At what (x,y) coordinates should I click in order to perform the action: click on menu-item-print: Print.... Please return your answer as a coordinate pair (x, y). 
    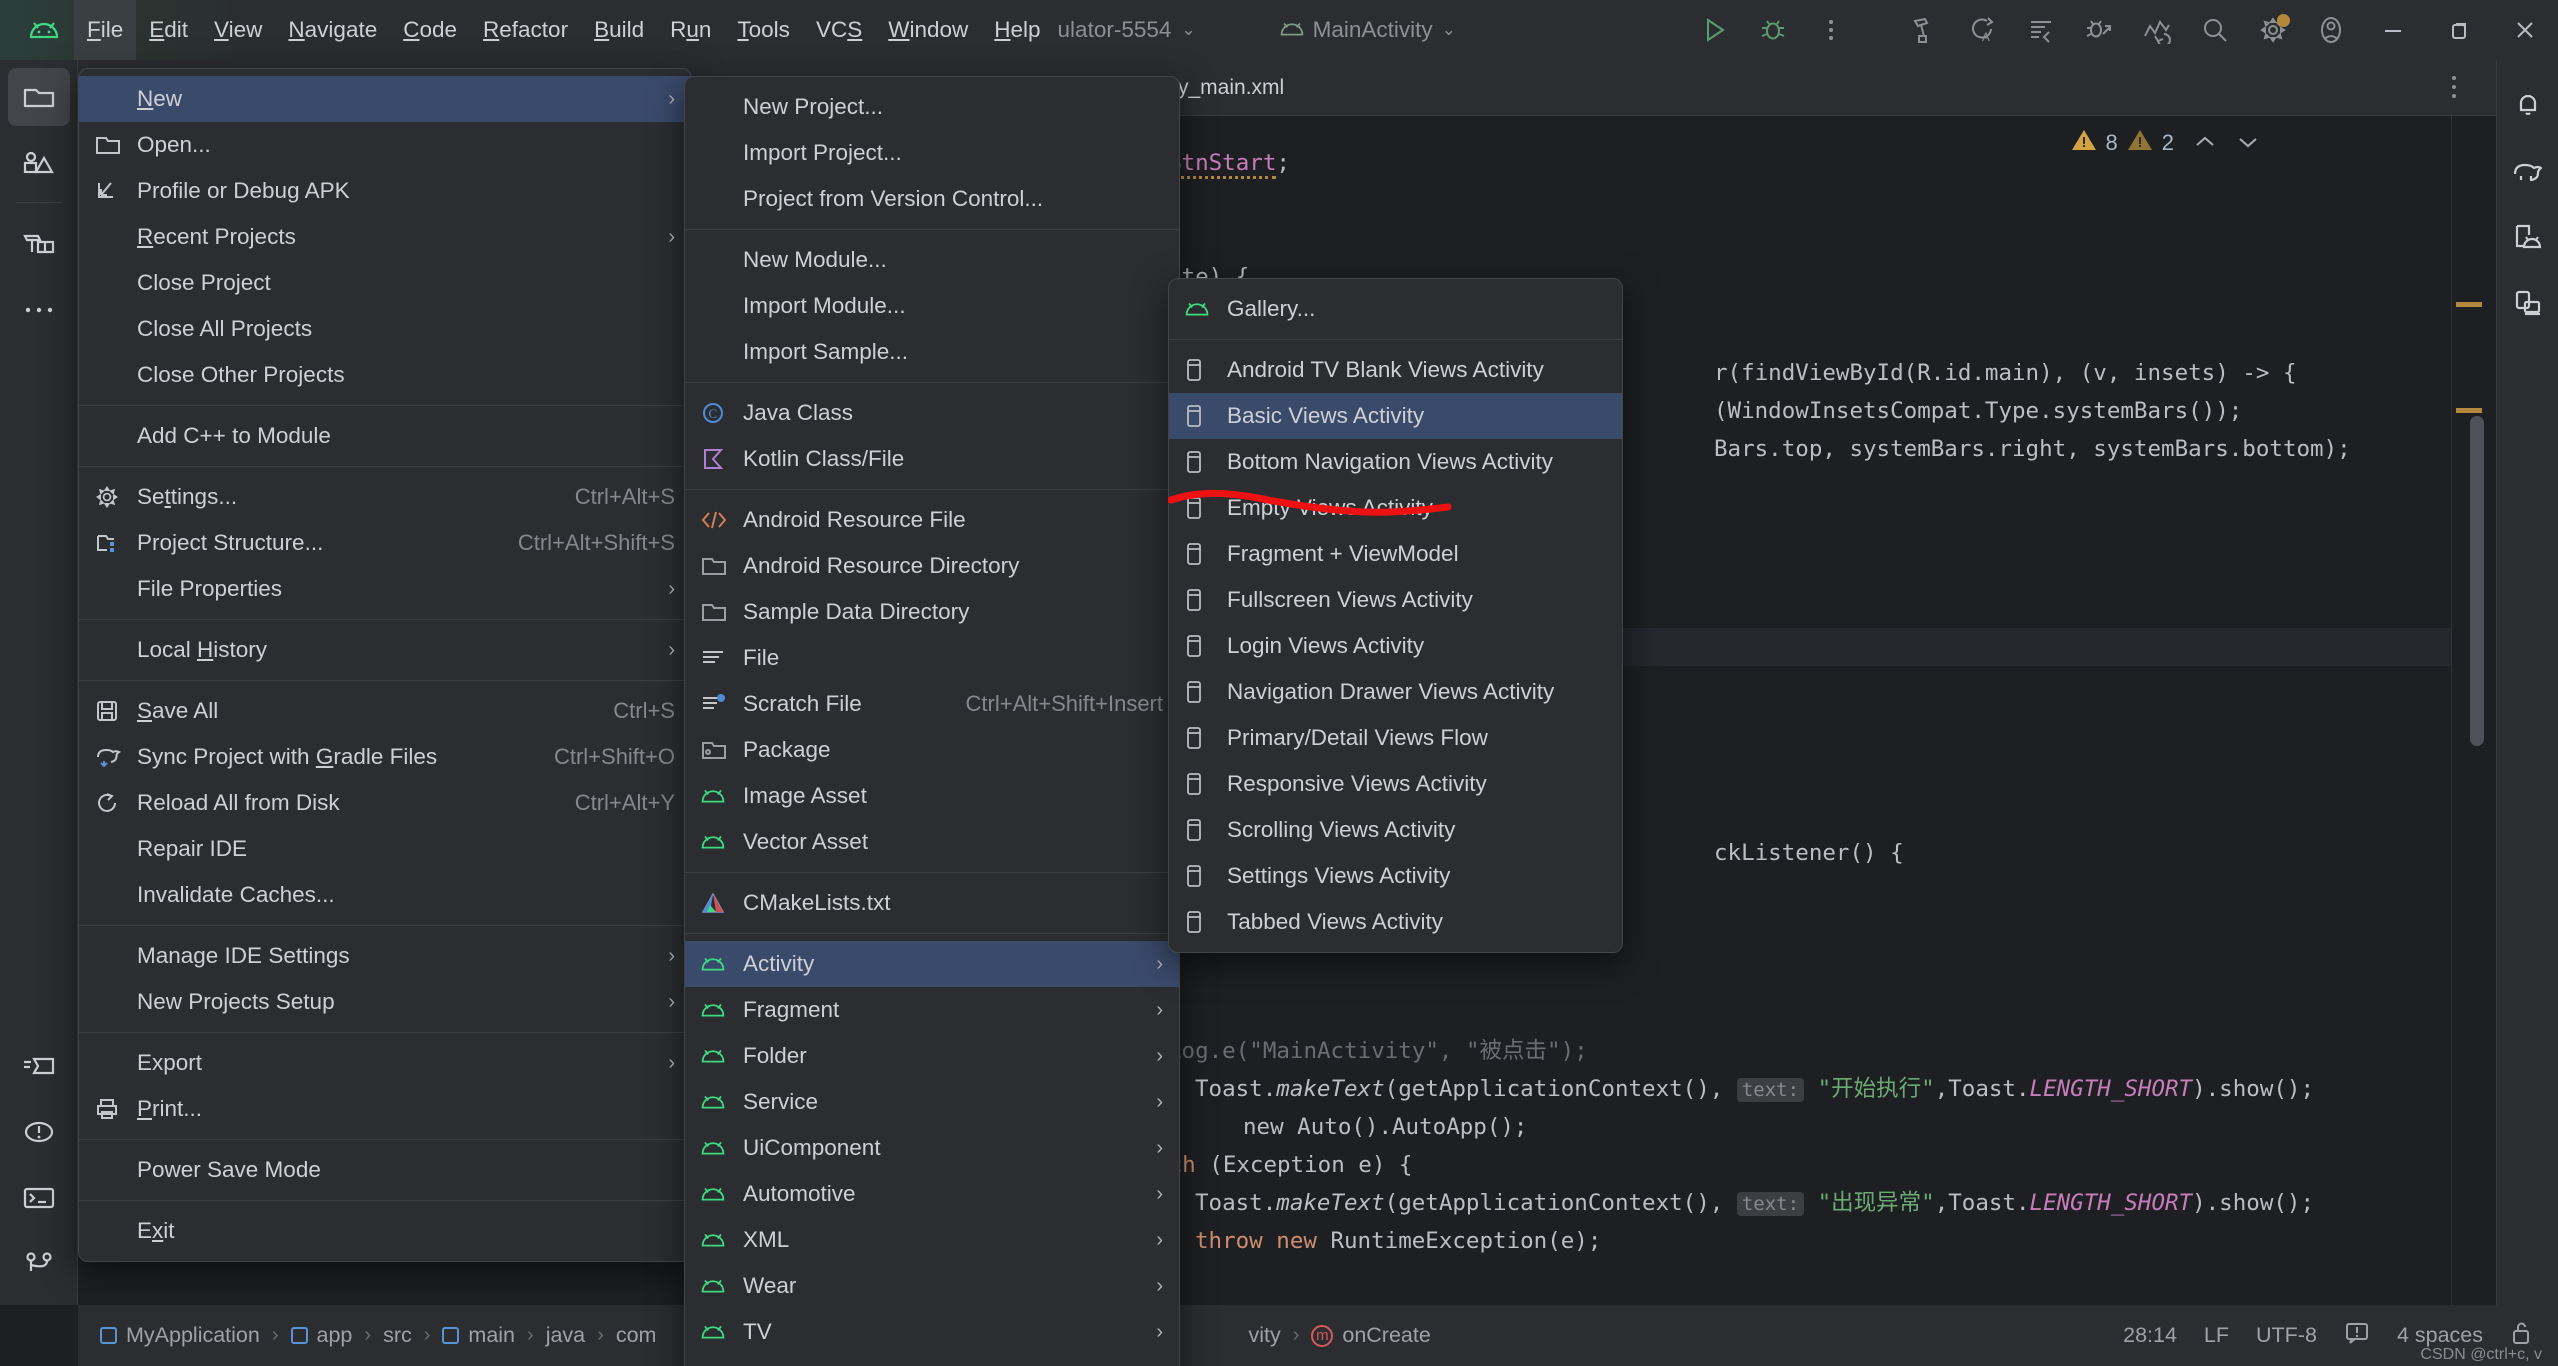
    Looking at the image, I should click on (385, 1109).